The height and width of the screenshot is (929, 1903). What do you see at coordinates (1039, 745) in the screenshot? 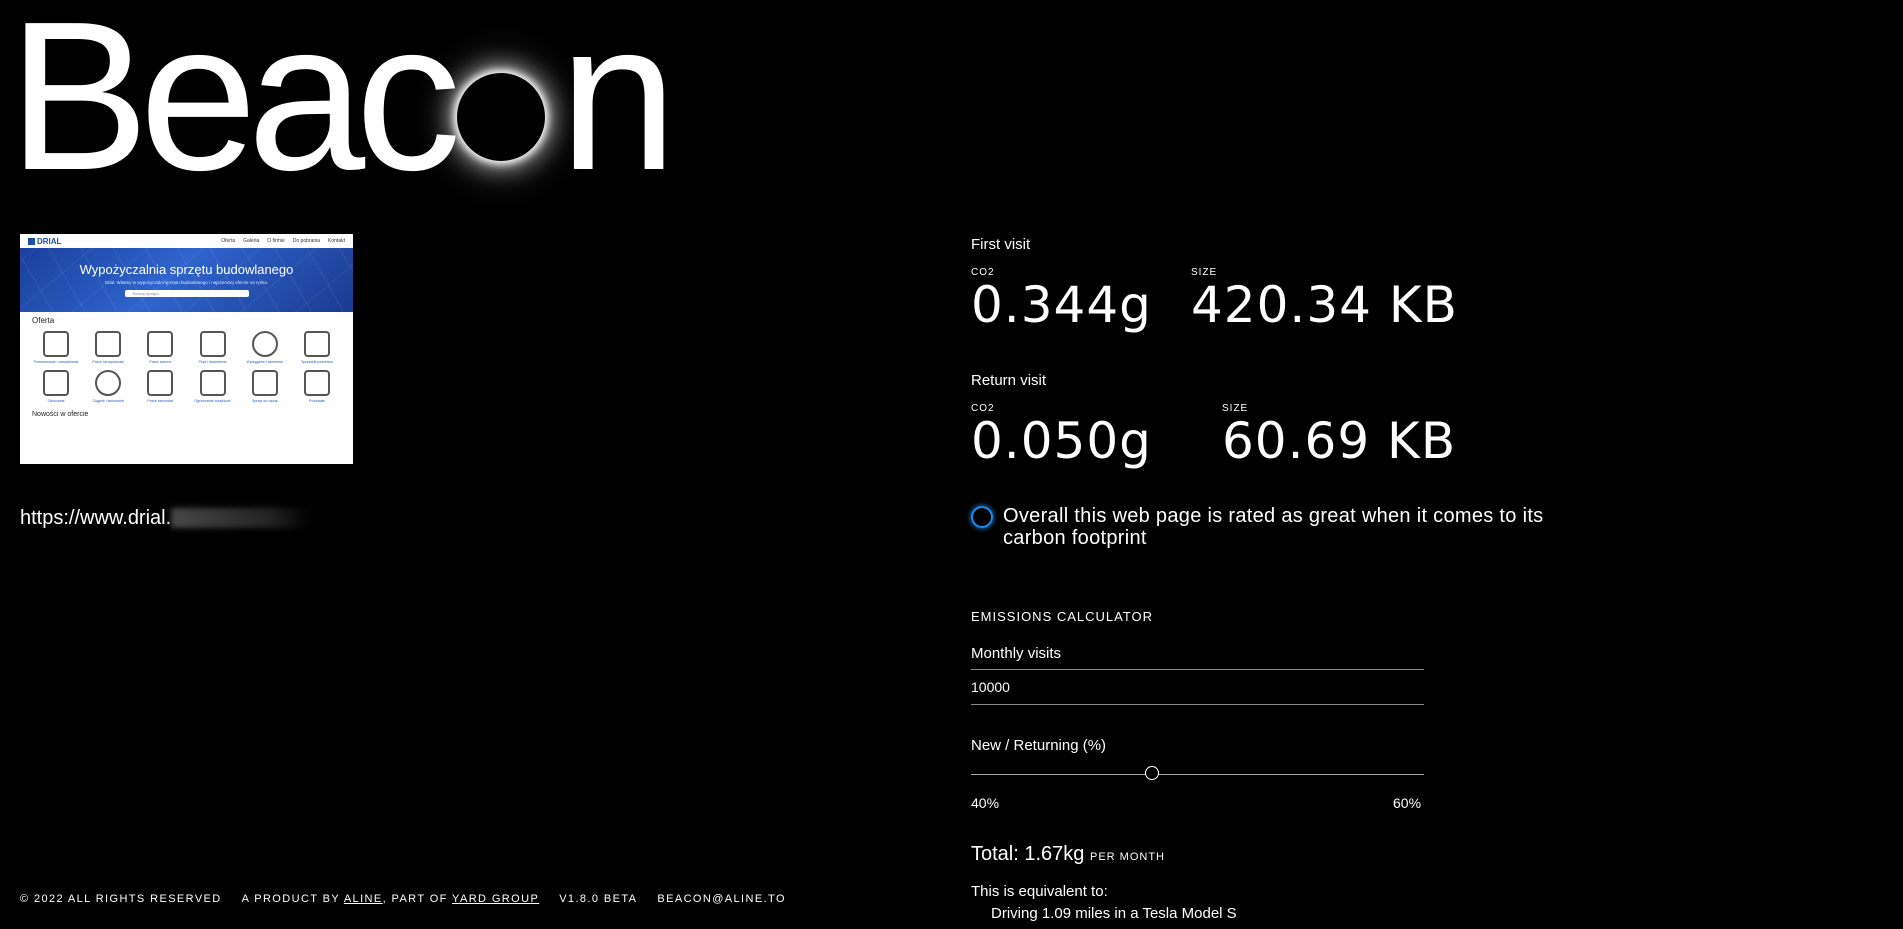
I see `new-returning-label: New / Returning (%)` at bounding box center [1039, 745].